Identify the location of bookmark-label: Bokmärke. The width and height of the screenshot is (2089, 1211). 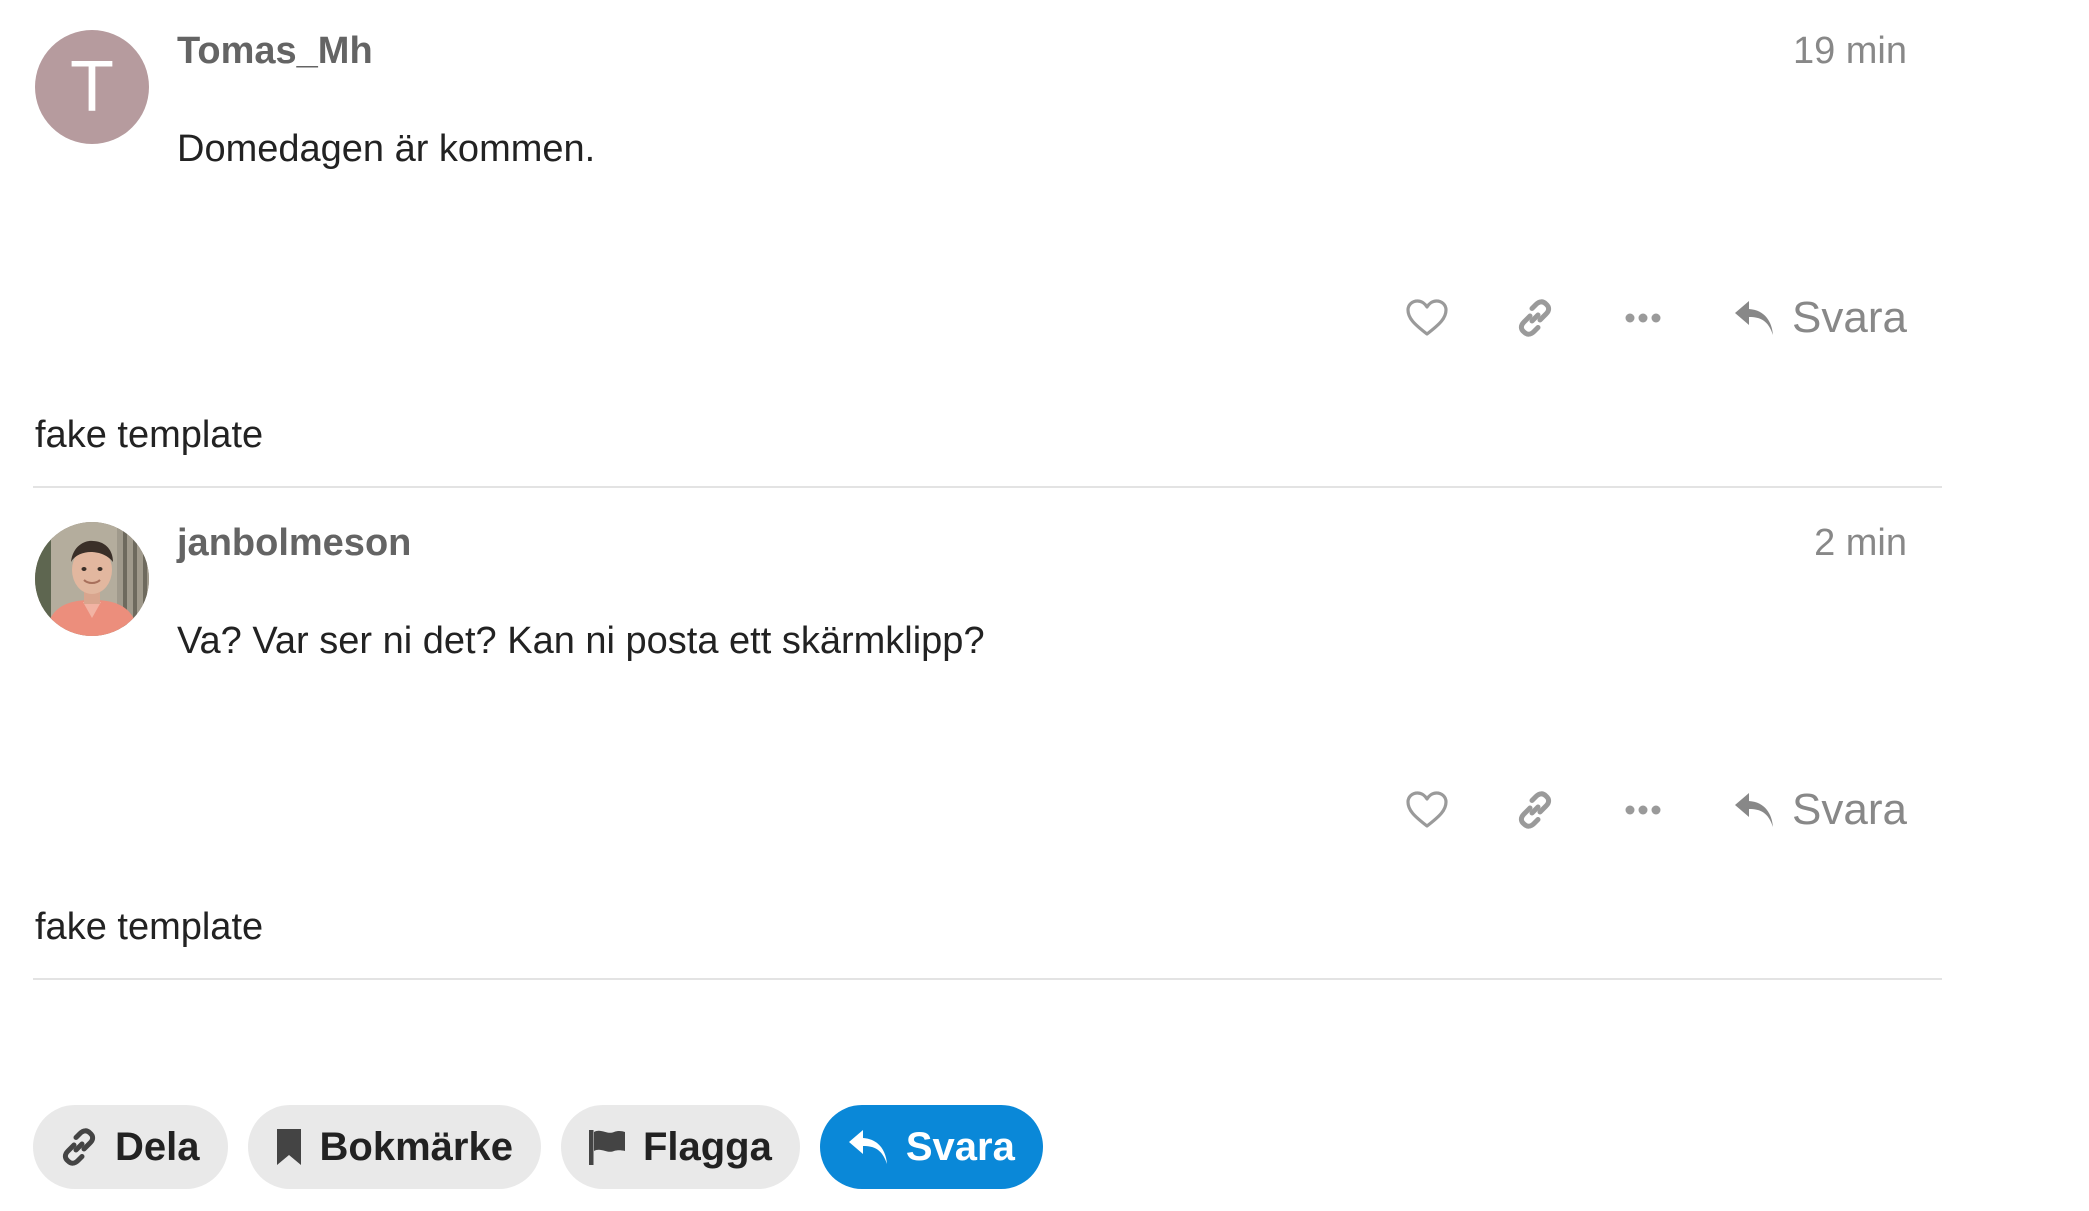
(416, 1146).